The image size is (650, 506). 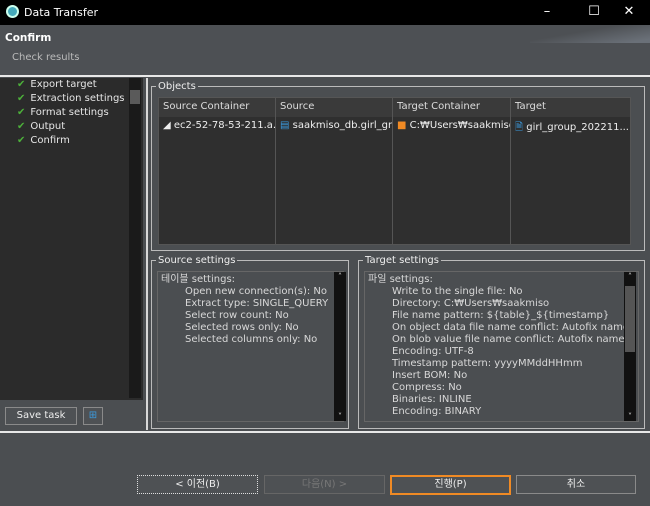 What do you see at coordinates (452, 181) in the screenshot?
I see `table-cell: ■ C:₩Users₩saakmiso` at bounding box center [452, 181].